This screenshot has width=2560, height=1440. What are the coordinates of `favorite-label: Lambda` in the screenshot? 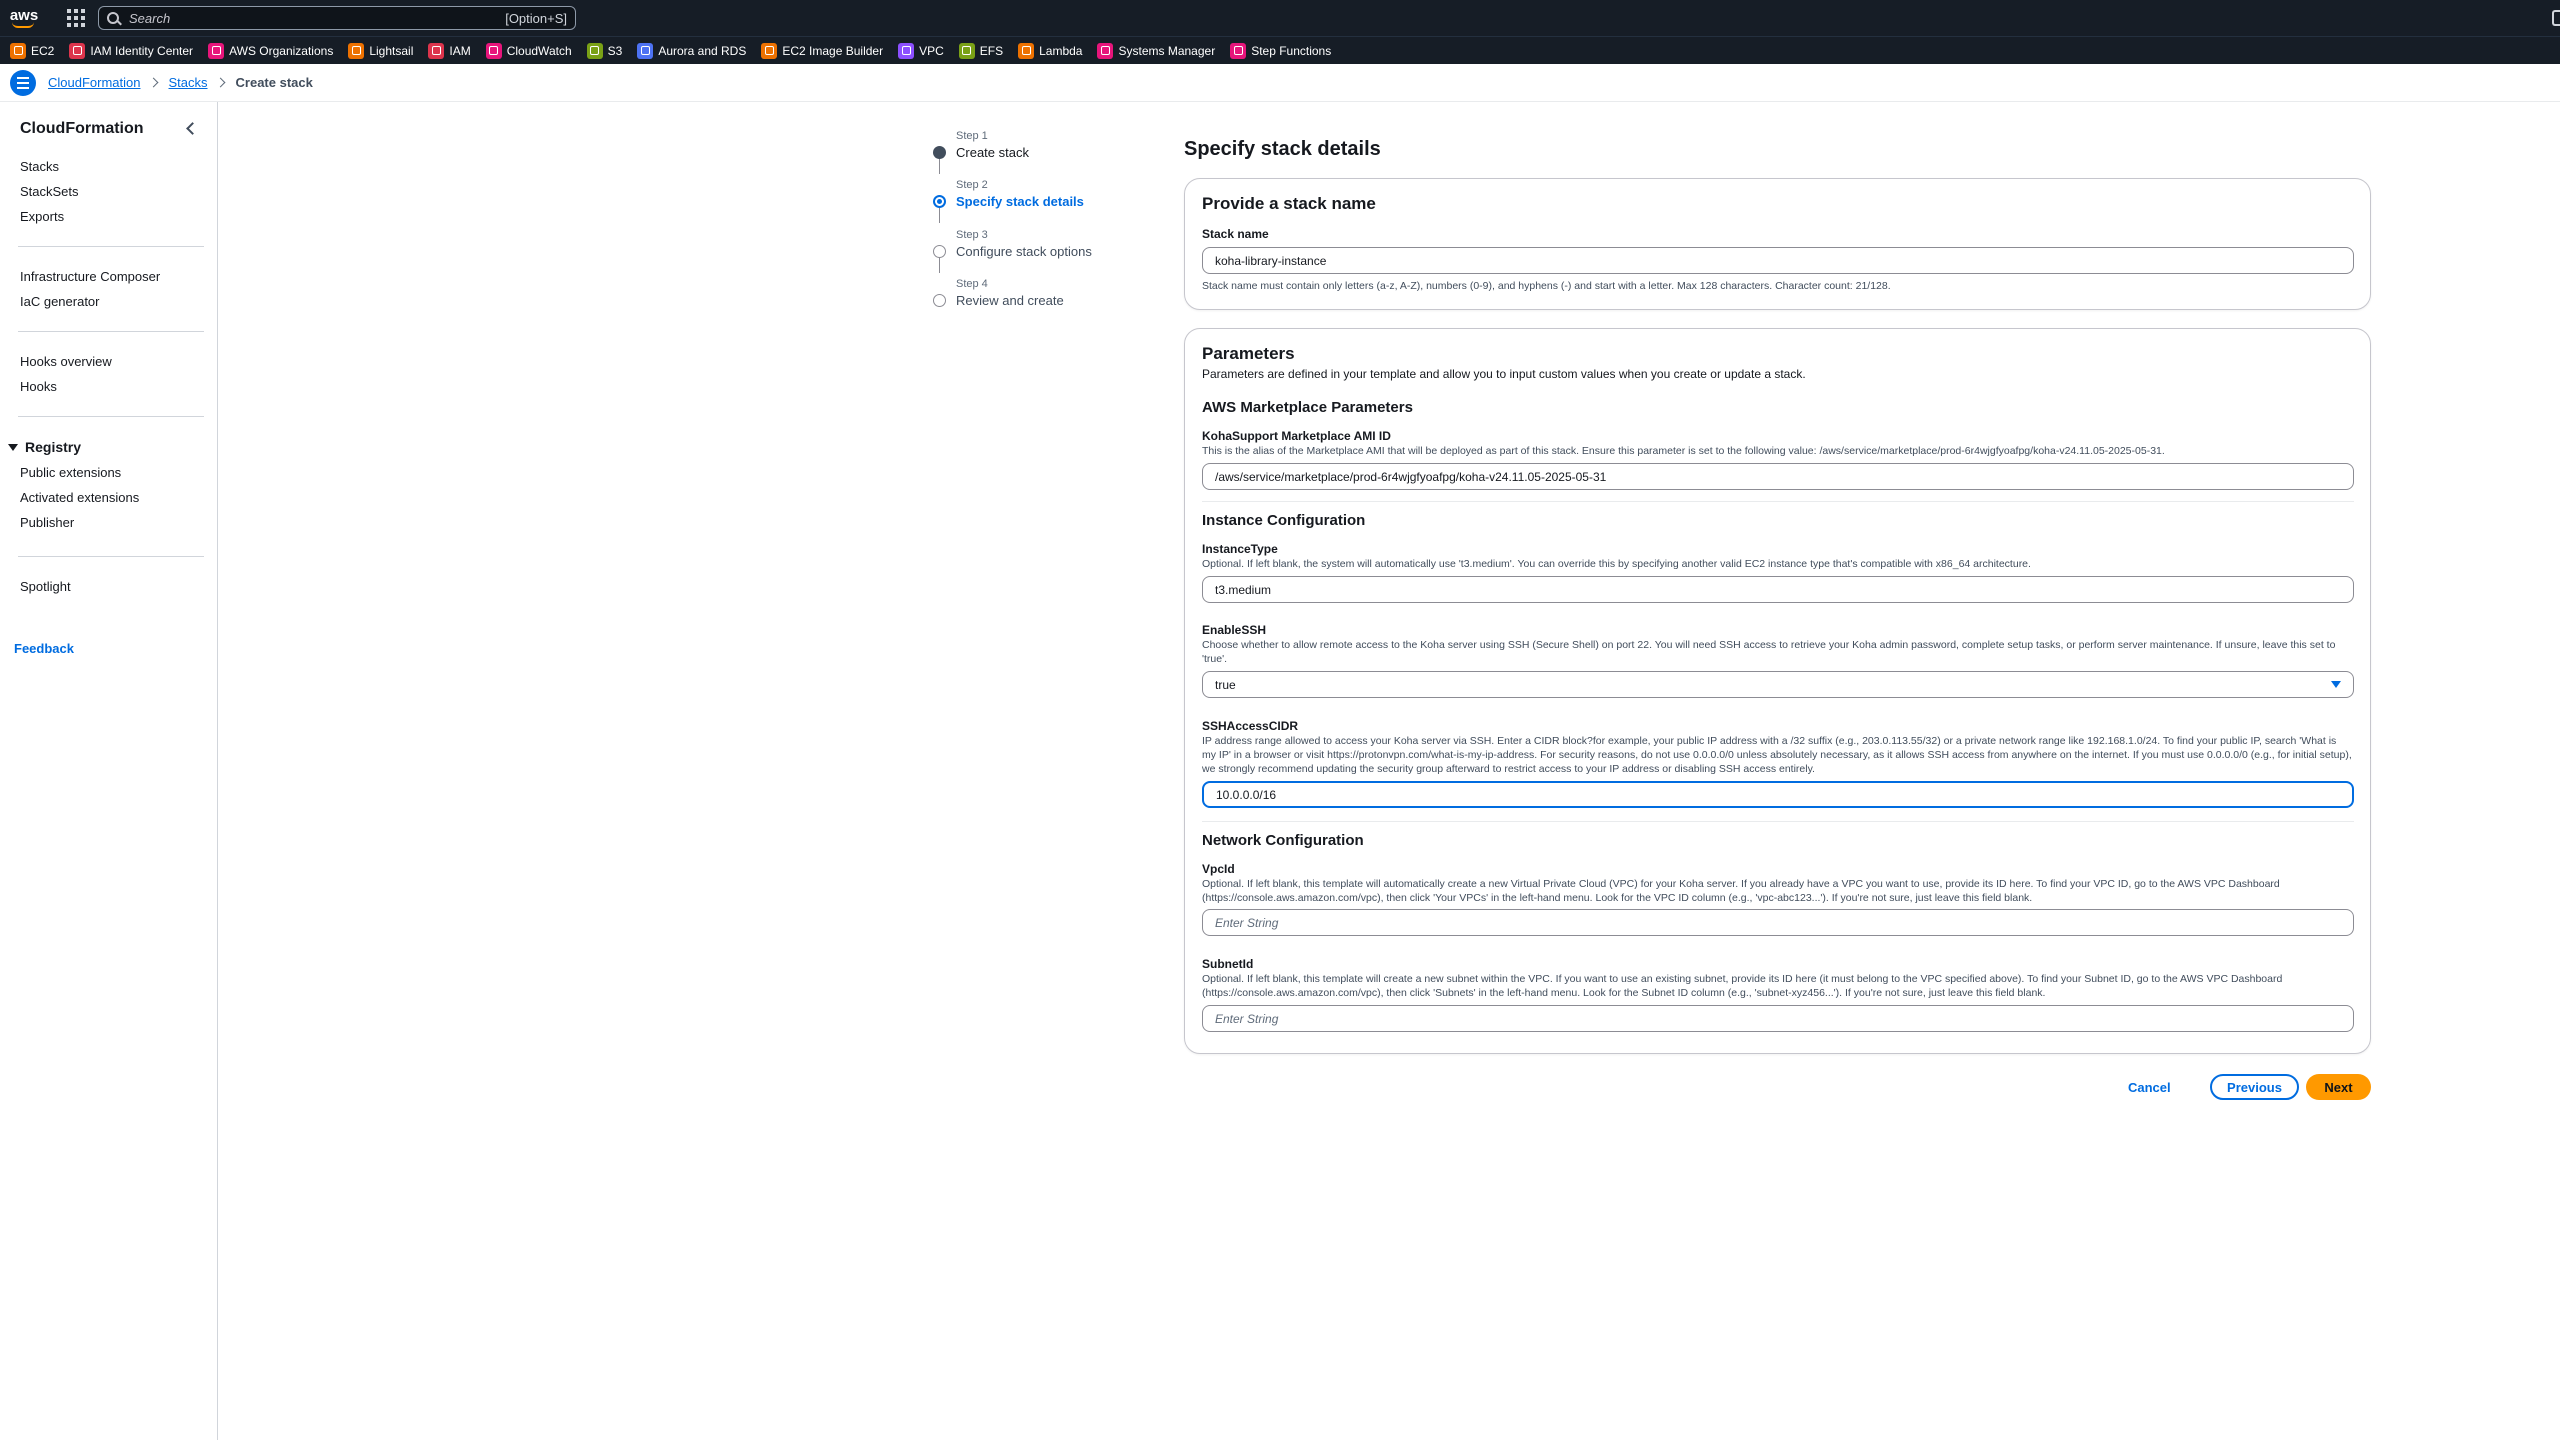 It's located at (1061, 50).